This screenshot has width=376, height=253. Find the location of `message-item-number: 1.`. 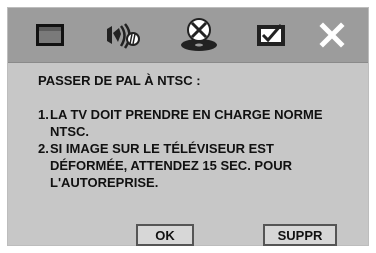

message-item-number: 1. is located at coordinates (43, 114).